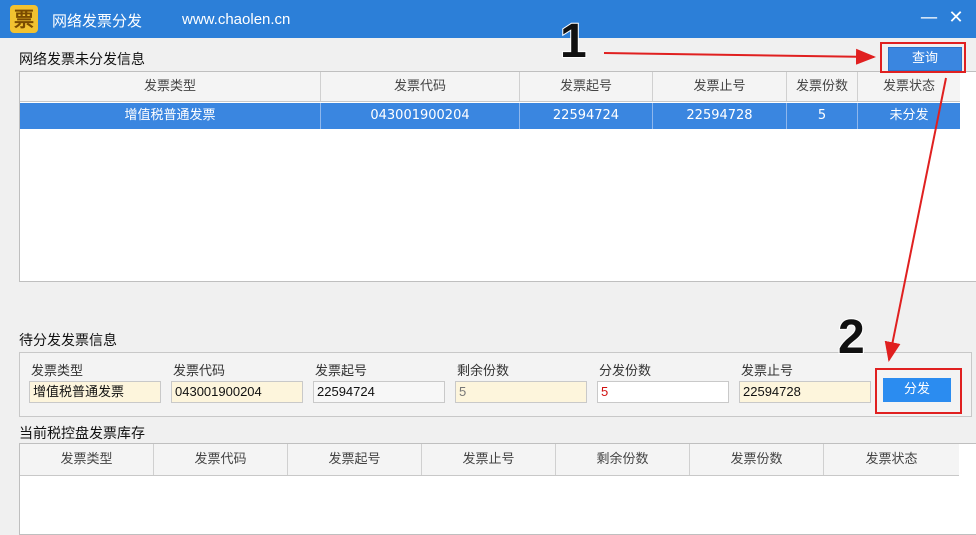 The image size is (976, 535). Describe the element at coordinates (917, 390) in the screenshot. I see `dispatch-button: 分发` at that location.